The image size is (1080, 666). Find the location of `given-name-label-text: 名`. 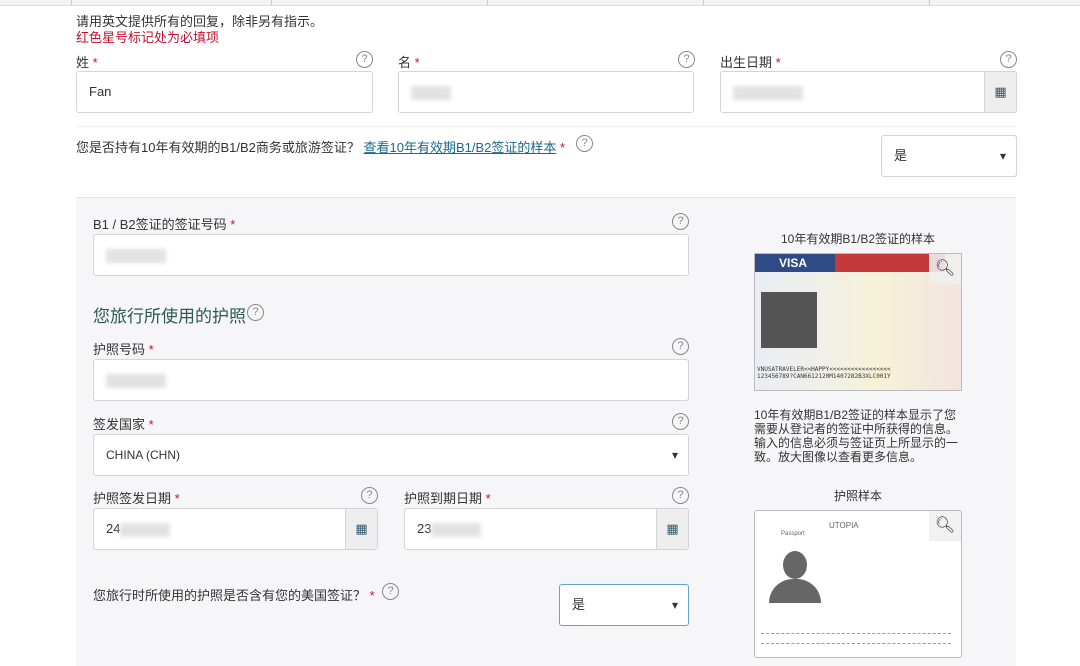

given-name-label-text: 名 is located at coordinates (405, 62).